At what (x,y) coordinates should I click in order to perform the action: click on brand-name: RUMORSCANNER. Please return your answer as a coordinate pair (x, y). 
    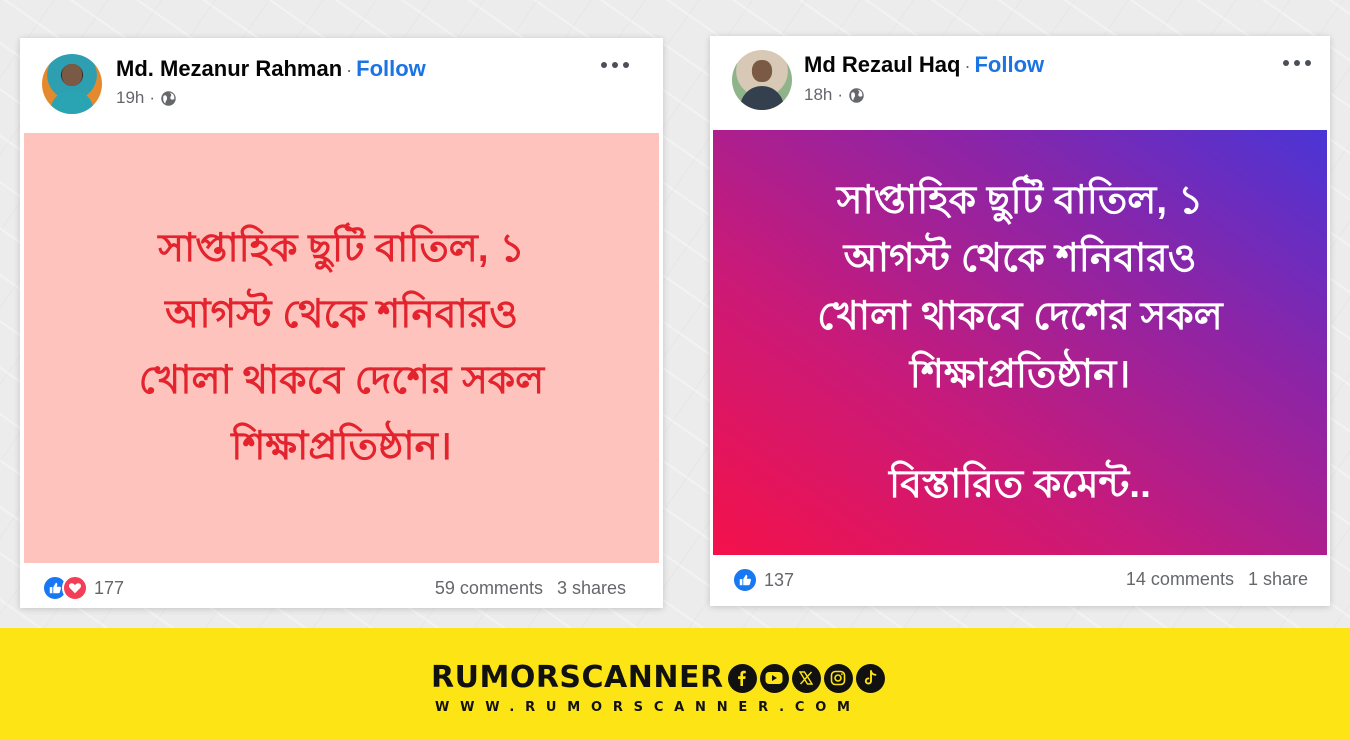
    Looking at the image, I should click on (577, 677).